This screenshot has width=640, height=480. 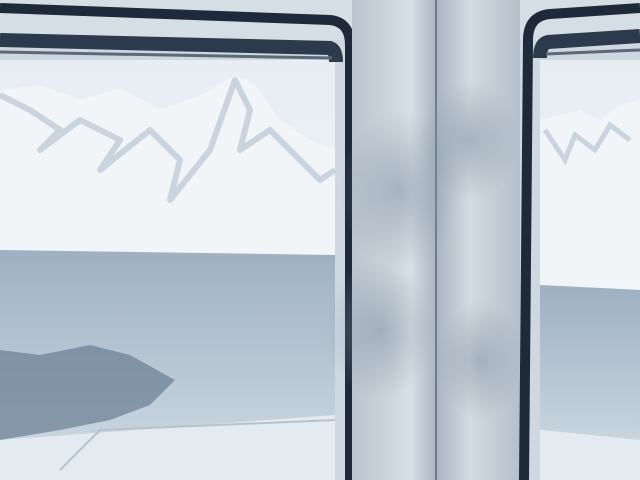 What do you see at coordinates (590, 192) in the screenshot?
I see `mountain-range-right` at bounding box center [590, 192].